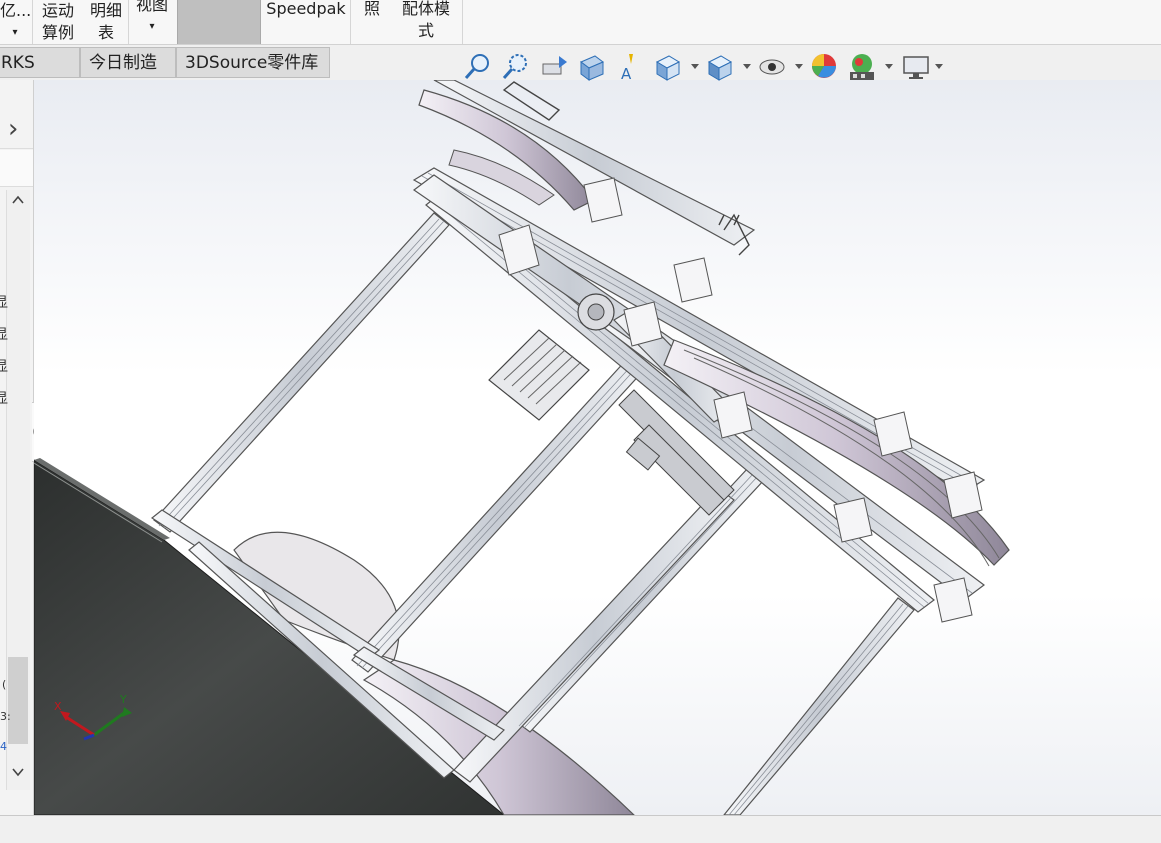 The image size is (1161, 843). Describe the element at coordinates (106, 22) in the screenshot. I see `bom-button: 明细 表` at that location.